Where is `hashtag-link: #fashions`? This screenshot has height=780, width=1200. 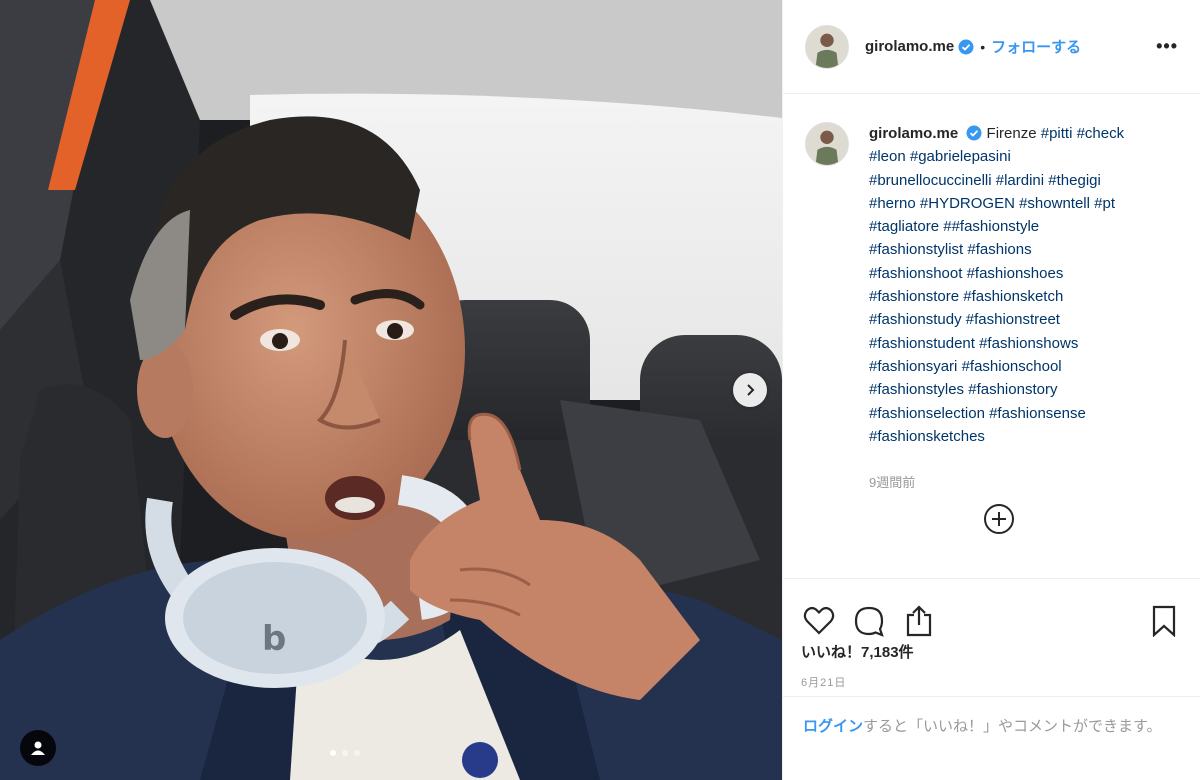 hashtag-link: #fashions is located at coordinates (999, 249).